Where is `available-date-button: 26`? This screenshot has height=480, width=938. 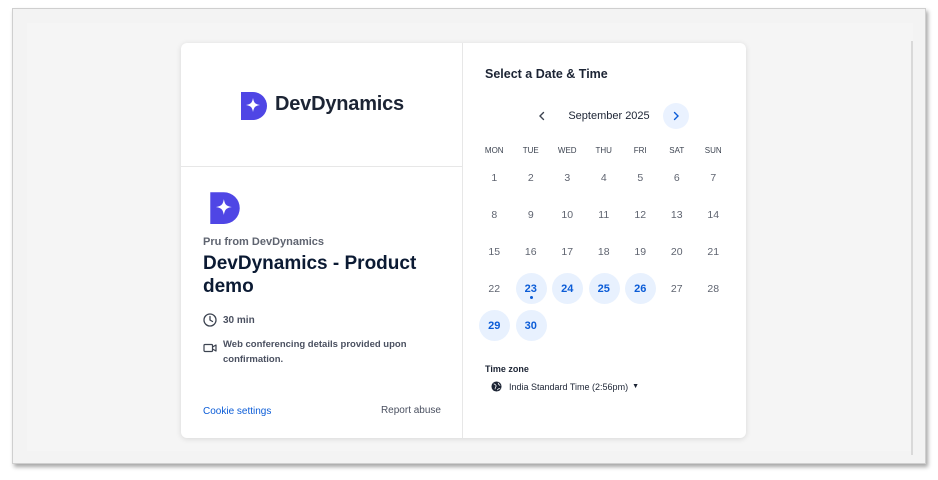 available-date-button: 26 is located at coordinates (640, 288).